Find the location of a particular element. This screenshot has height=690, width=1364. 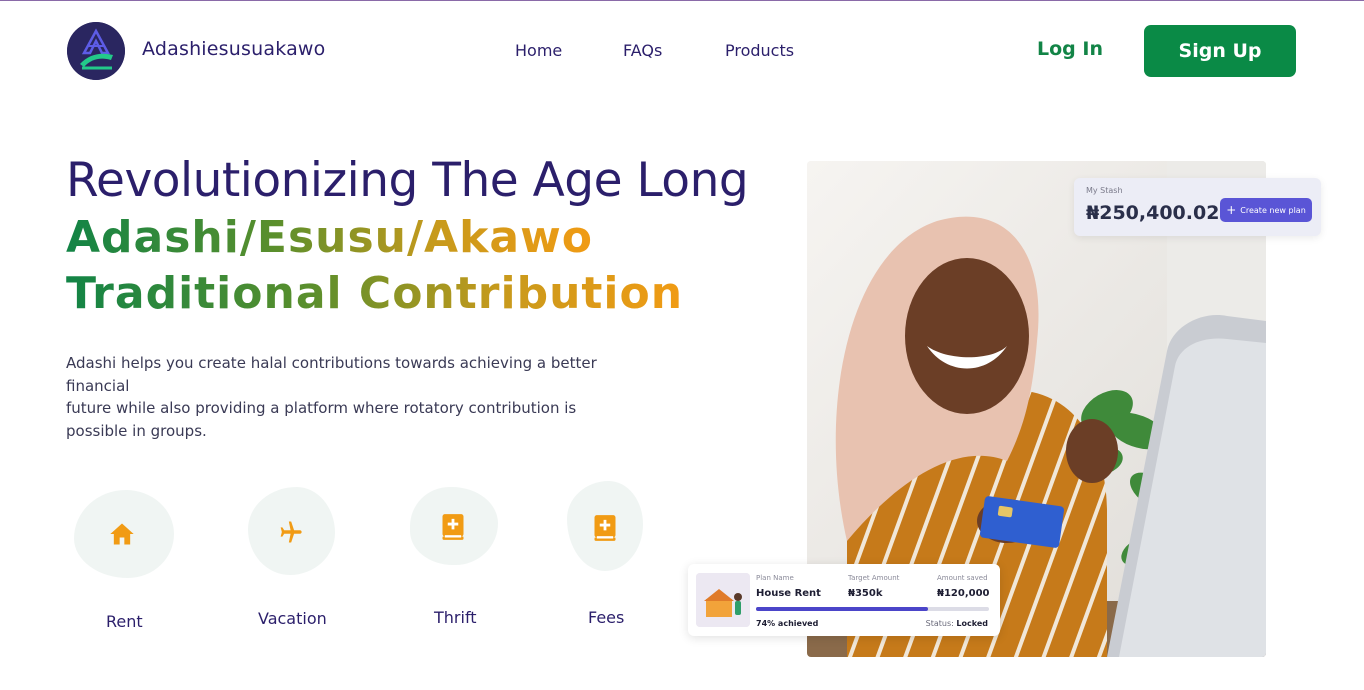

category-label-fees: Fees is located at coordinates (606, 617).